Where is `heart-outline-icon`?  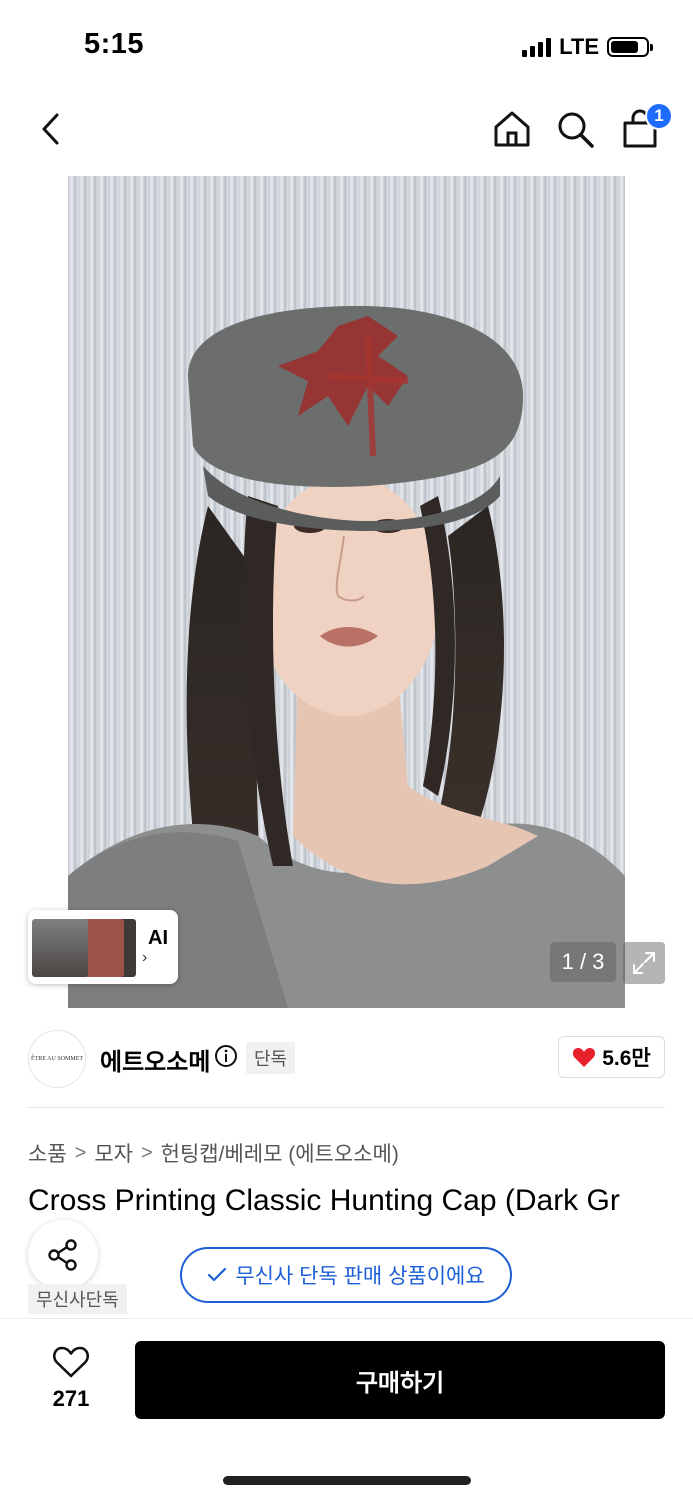 heart-outline-icon is located at coordinates (71, 1362).